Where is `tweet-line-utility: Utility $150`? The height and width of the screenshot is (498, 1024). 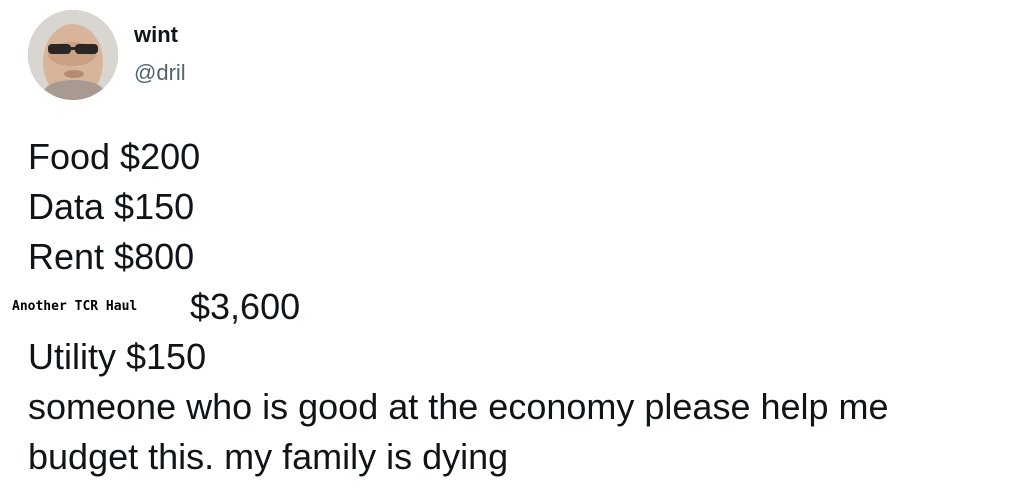
tweet-line-utility: Utility $150 is located at coordinates (117, 356).